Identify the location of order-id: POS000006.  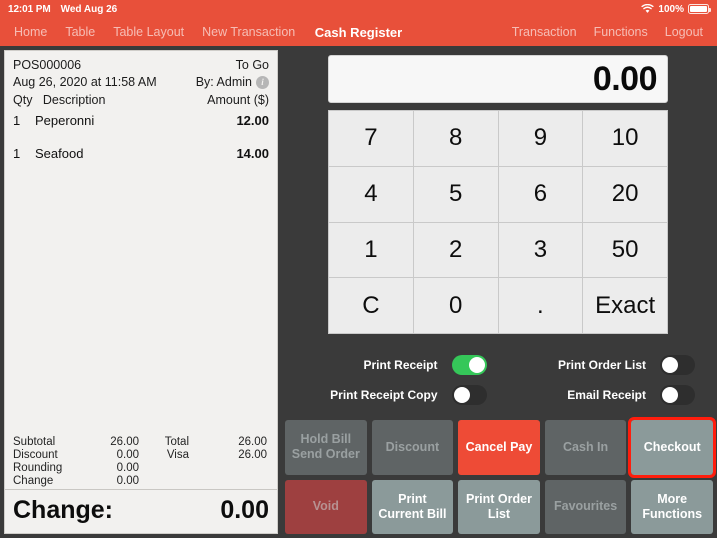
(47, 65).